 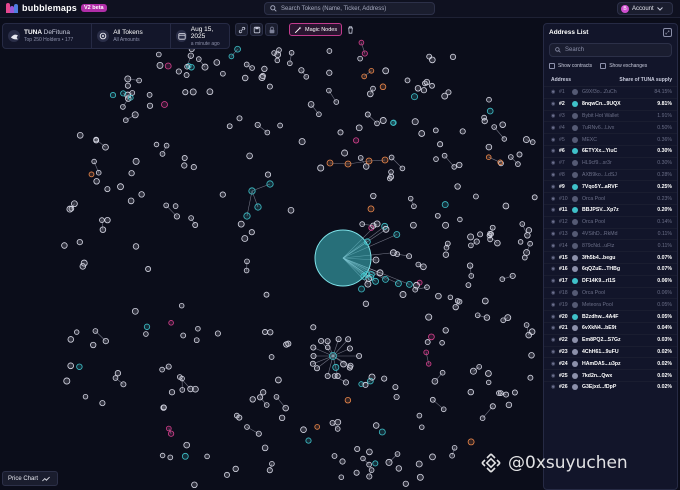 I want to click on hub-bubble, so click(x=333, y=356).